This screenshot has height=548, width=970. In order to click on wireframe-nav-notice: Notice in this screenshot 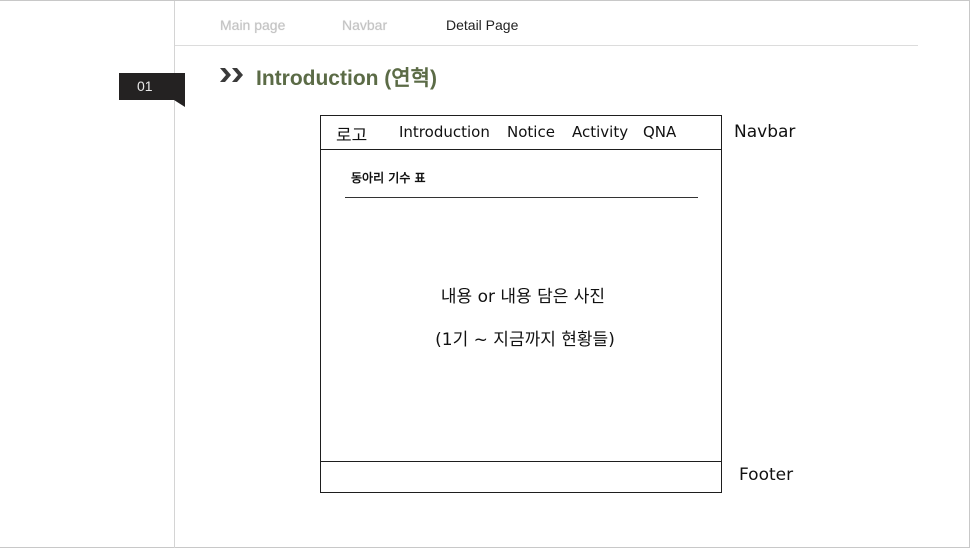, I will do `click(531, 132)`.